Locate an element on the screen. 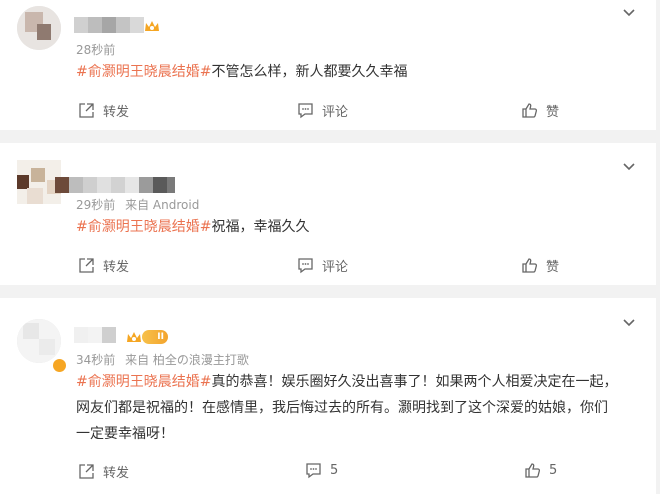 The image size is (660, 494). comment-body-line: 一定要幸福呀！ is located at coordinates (125, 434).